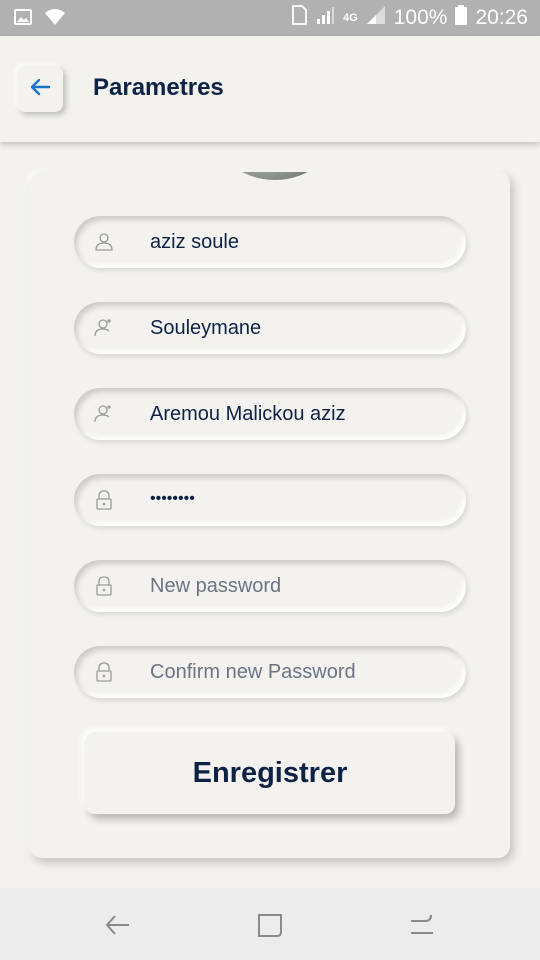  I want to click on new-password-placeholder: New password, so click(216, 586).